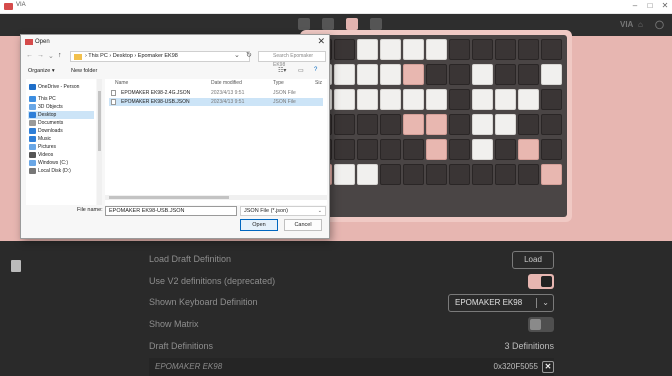  I want to click on view-options-icon: ☷▾, so click(282, 70).